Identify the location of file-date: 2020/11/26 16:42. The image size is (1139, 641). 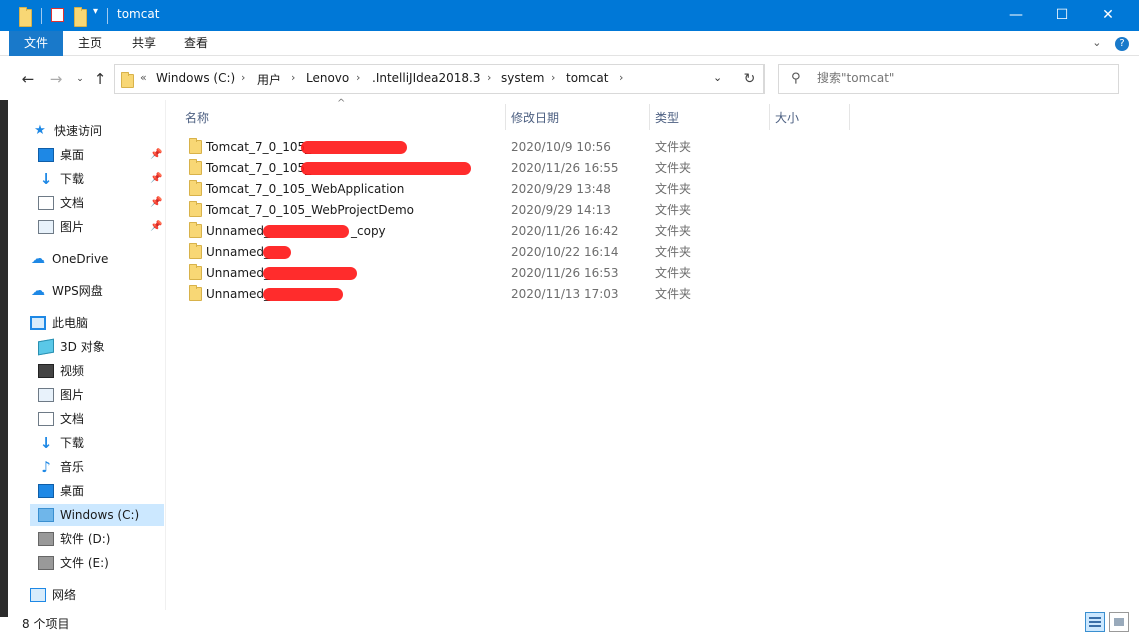
(565, 231).